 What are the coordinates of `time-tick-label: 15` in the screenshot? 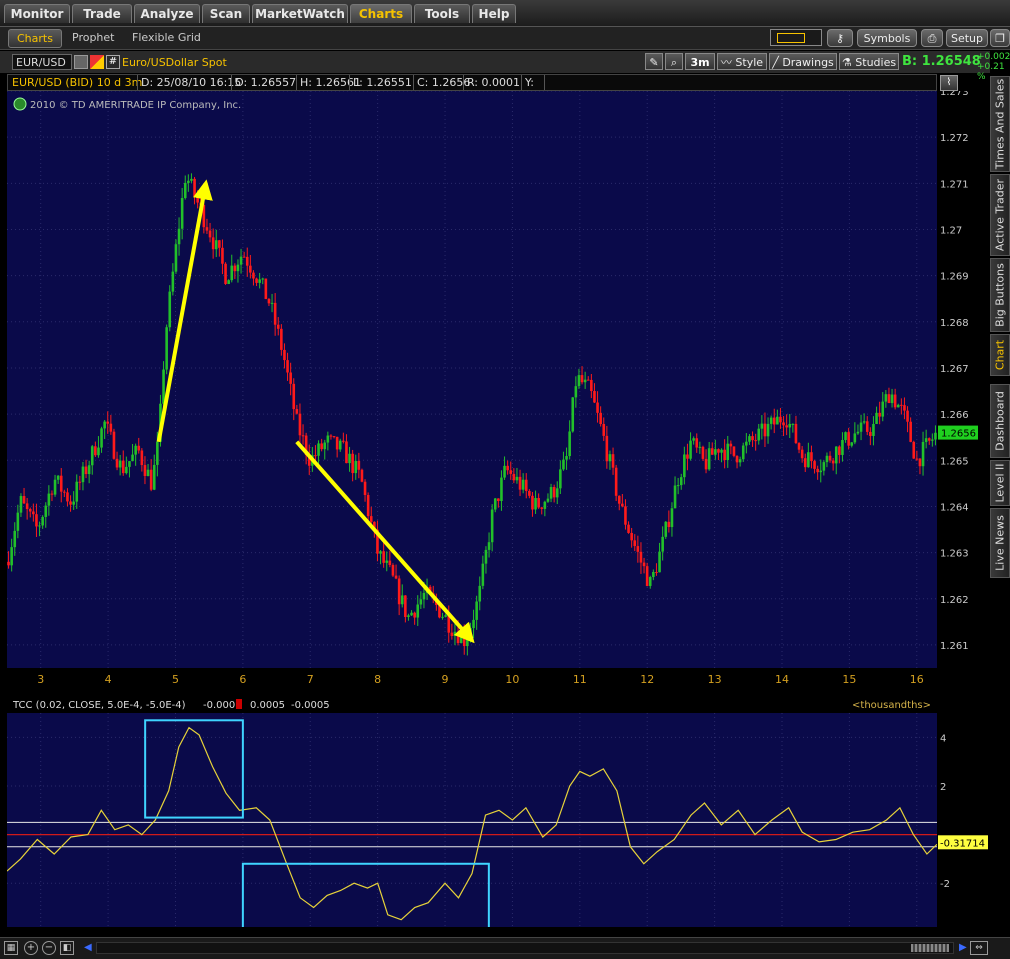 It's located at (849, 679).